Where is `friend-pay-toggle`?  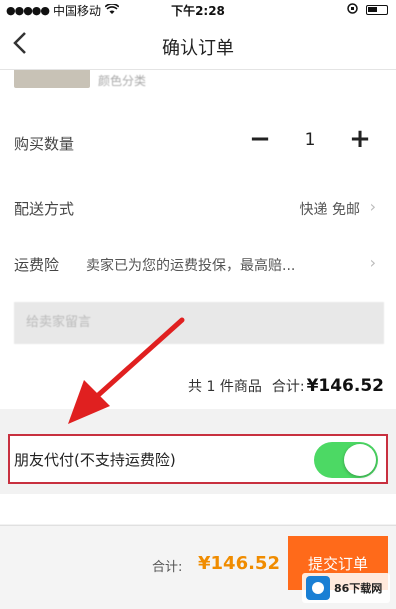 friend-pay-toggle is located at coordinates (346, 460).